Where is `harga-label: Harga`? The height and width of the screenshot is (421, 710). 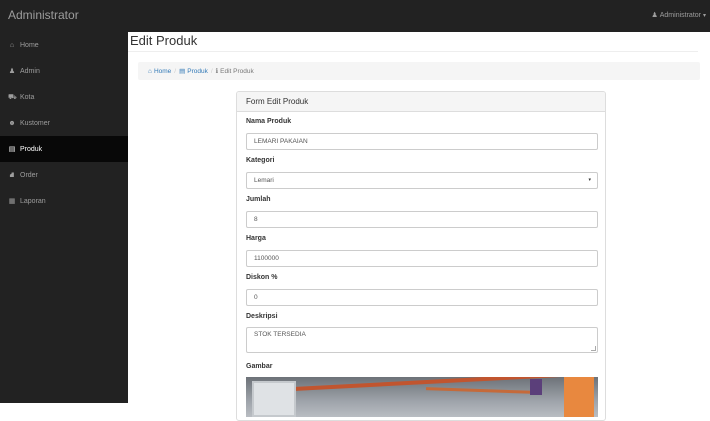 harga-label: Harga is located at coordinates (256, 238).